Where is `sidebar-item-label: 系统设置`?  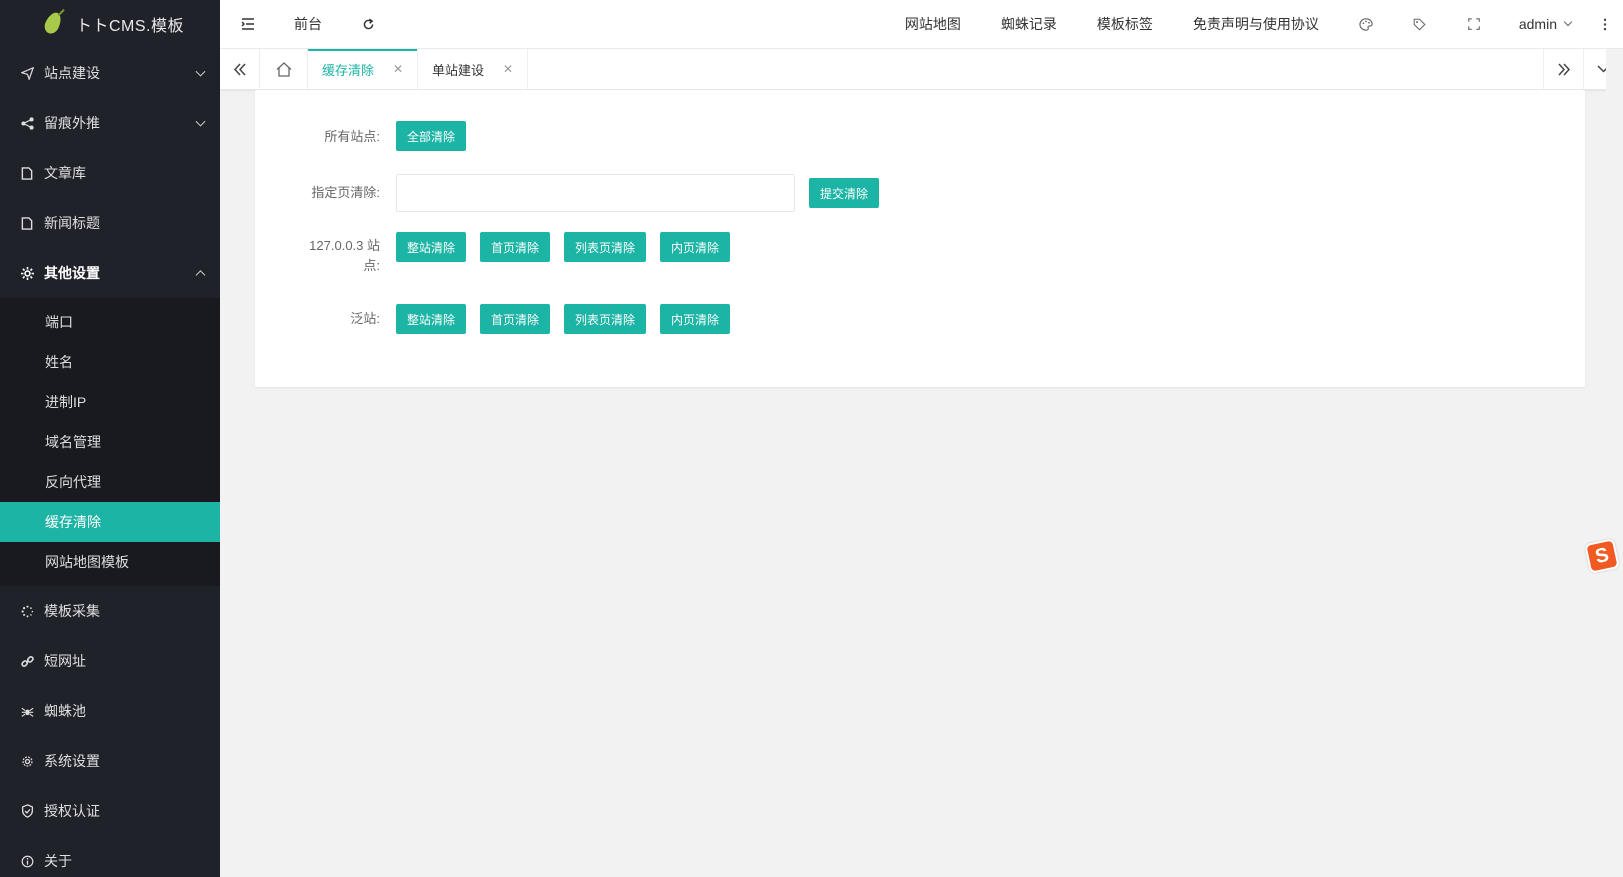
sidebar-item-label: 系统设置 is located at coordinates (72, 761).